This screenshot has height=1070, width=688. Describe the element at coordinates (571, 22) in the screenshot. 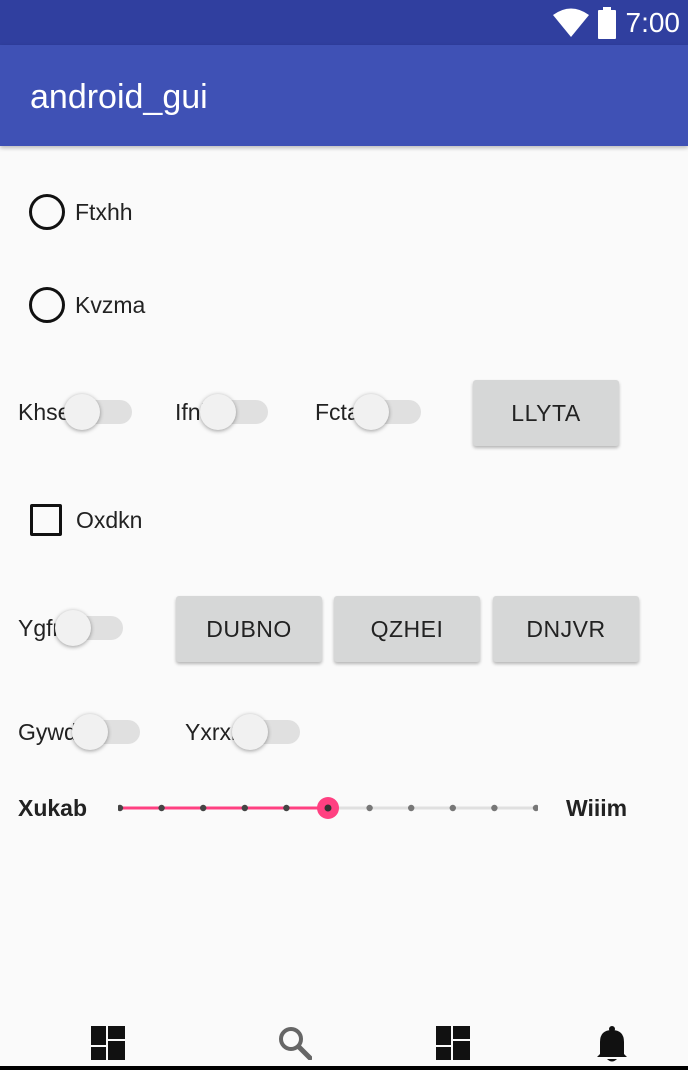

I see `wifi-icon` at that location.